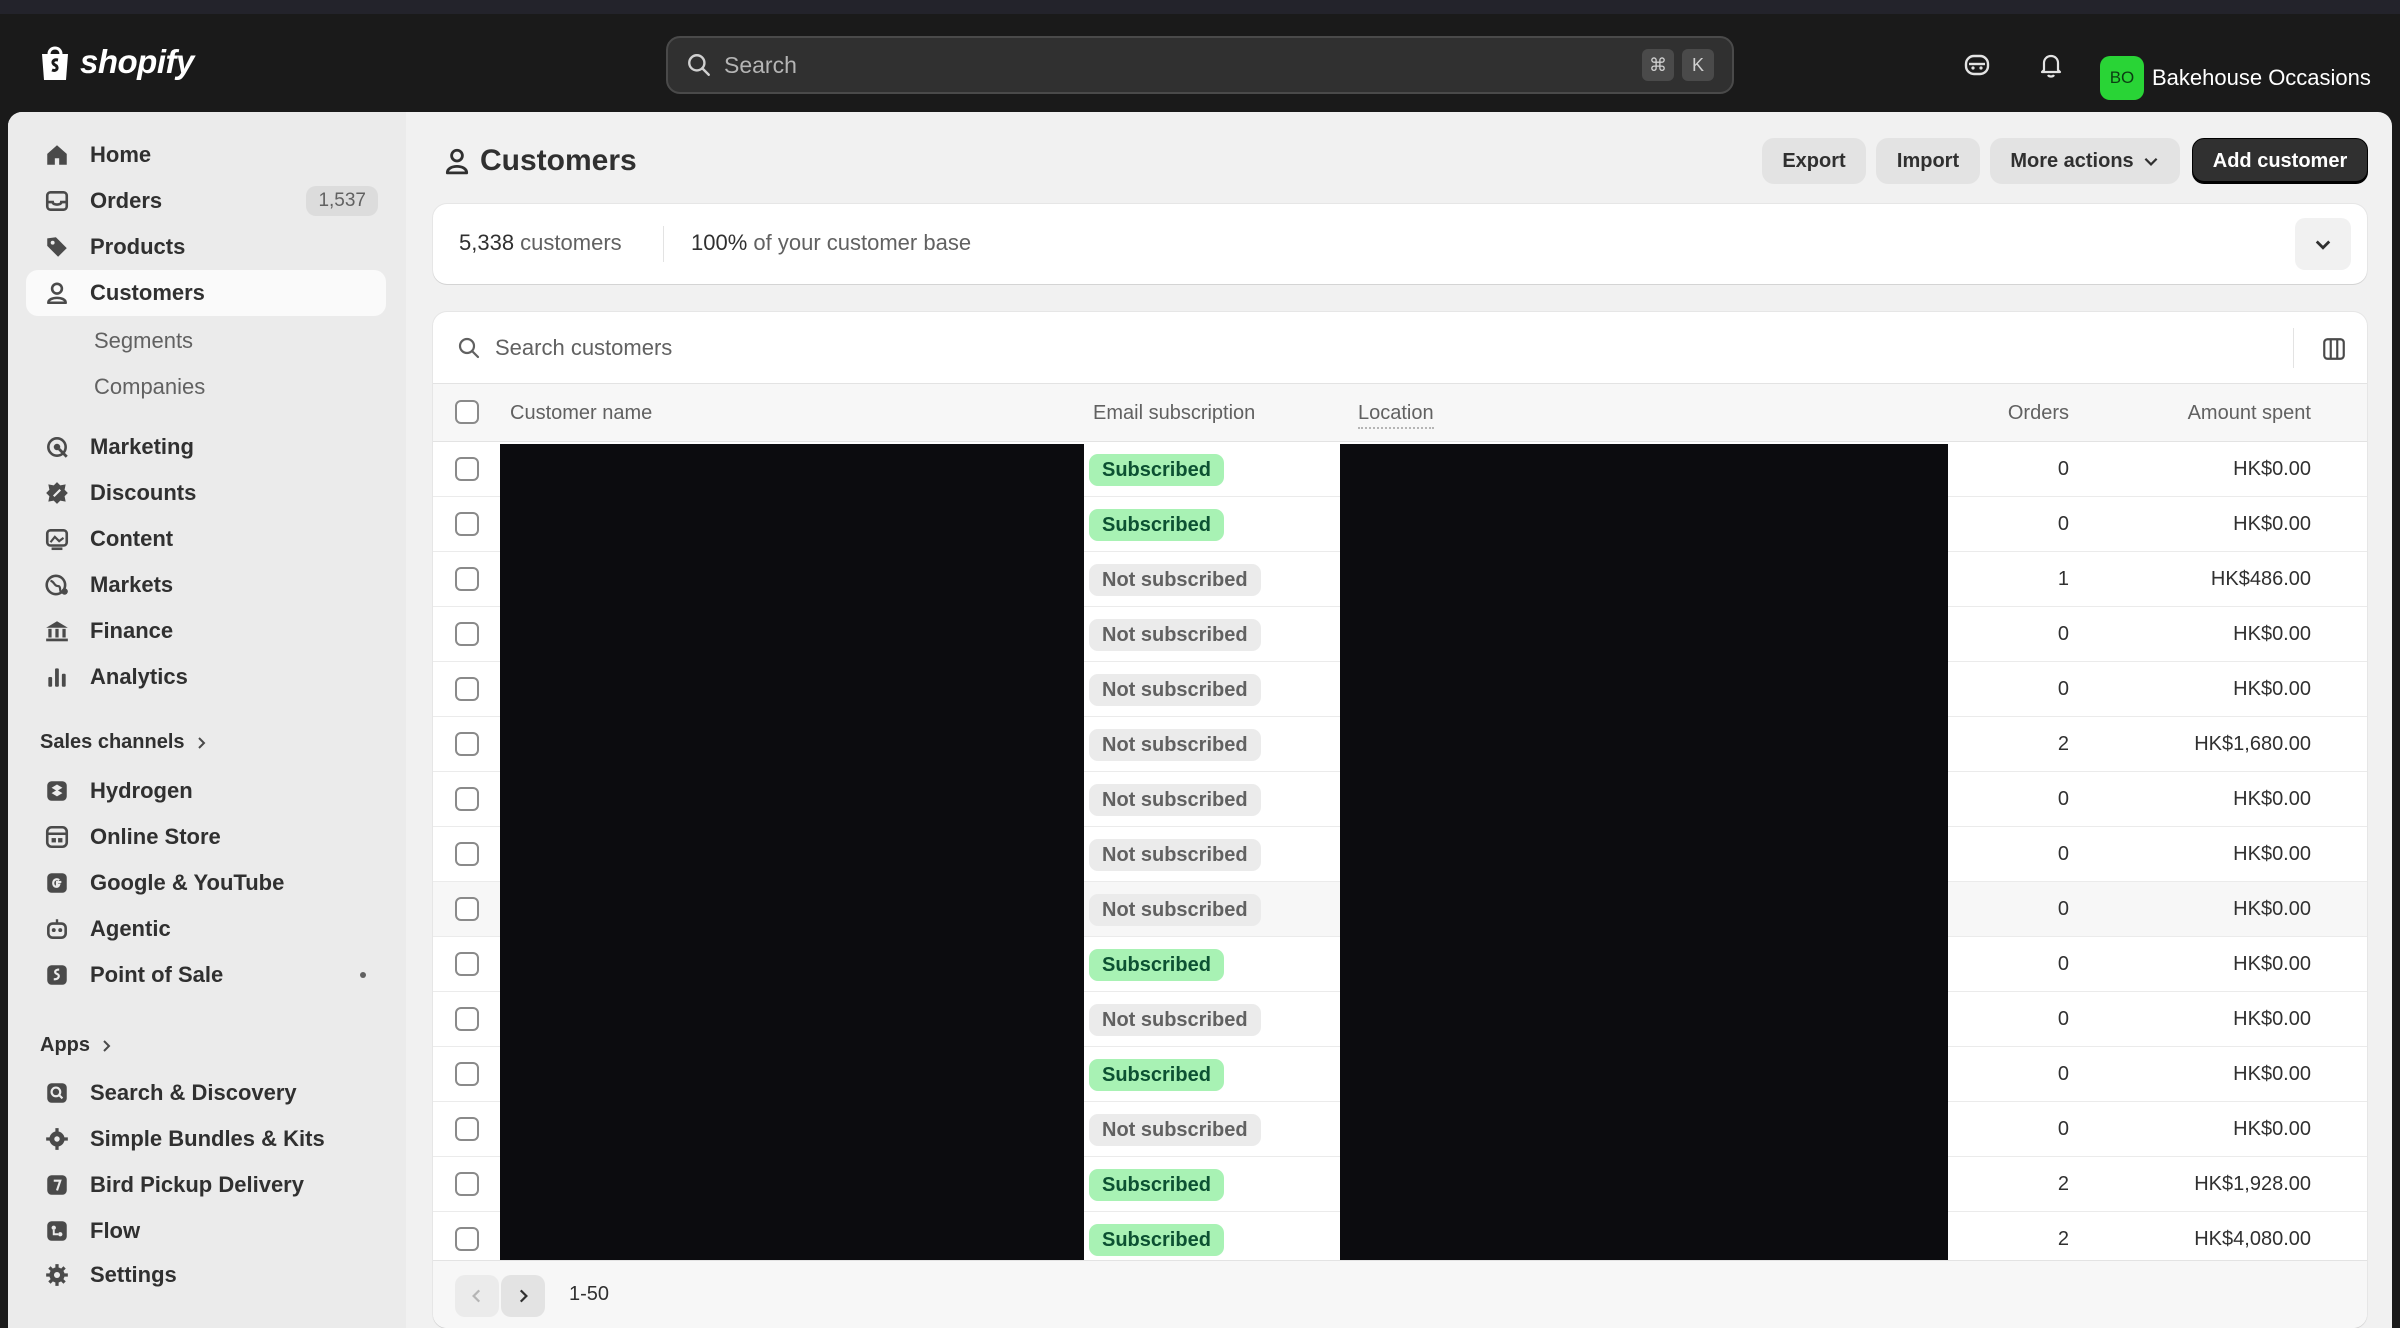 Image resolution: width=2400 pixels, height=1328 pixels. What do you see at coordinates (206, 155) in the screenshot?
I see `sidebar-item-home: Home` at bounding box center [206, 155].